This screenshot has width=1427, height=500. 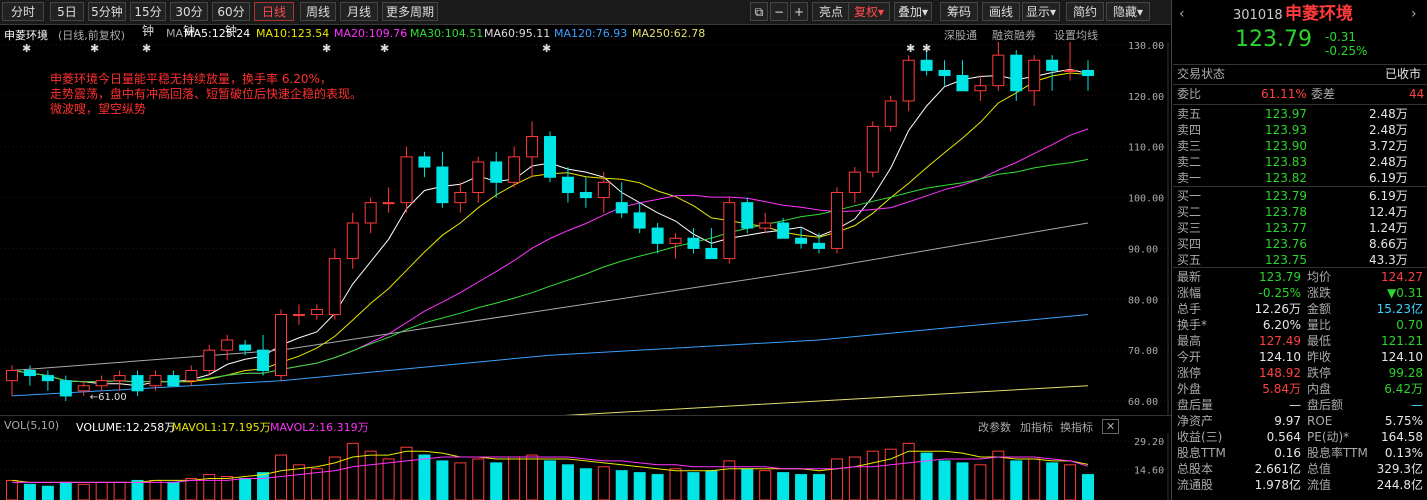 What do you see at coordinates (1300, 130) in the screenshot?
I see `asks-row: 卖四 123.93 2.48万` at bounding box center [1300, 130].